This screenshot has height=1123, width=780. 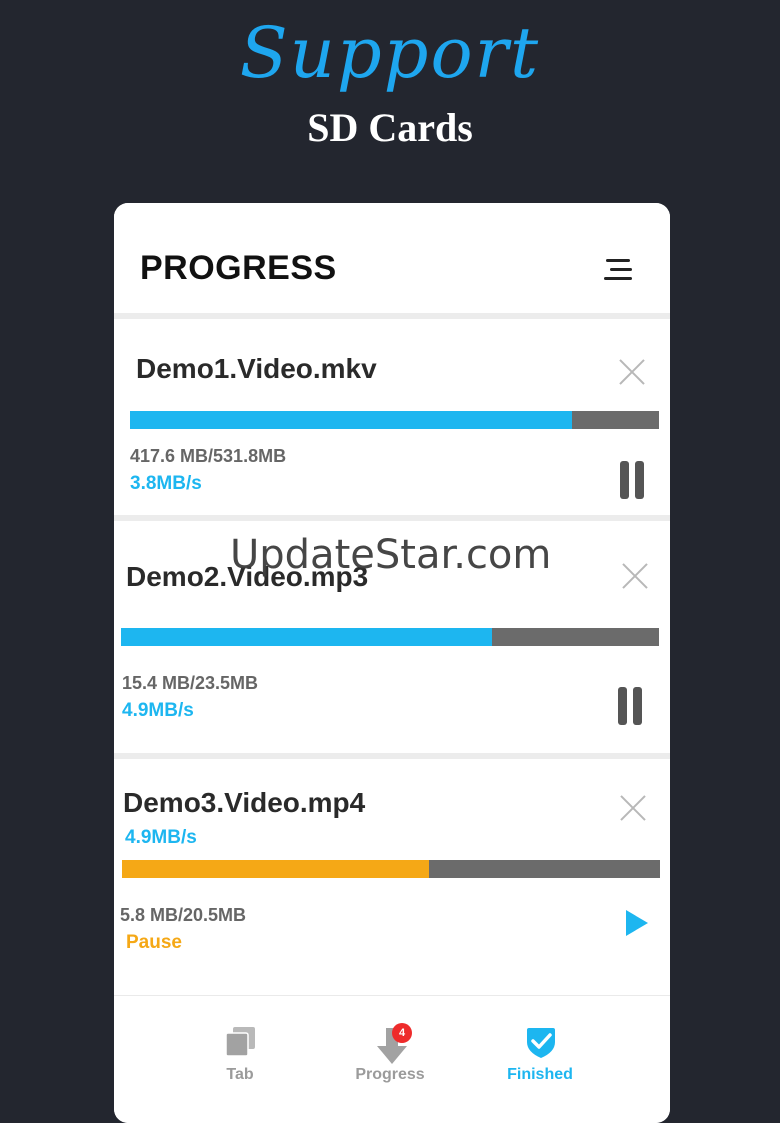 I want to click on promo-headline: Support, so click(x=390, y=53).